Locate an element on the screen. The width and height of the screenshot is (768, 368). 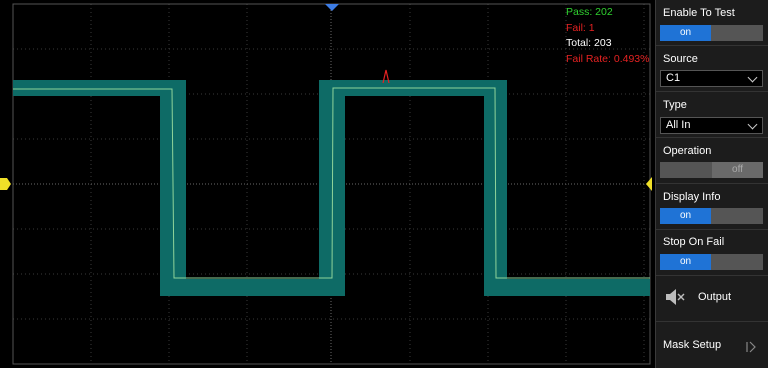
mask-setup-item: Mask Setup is located at coordinates (712, 345).